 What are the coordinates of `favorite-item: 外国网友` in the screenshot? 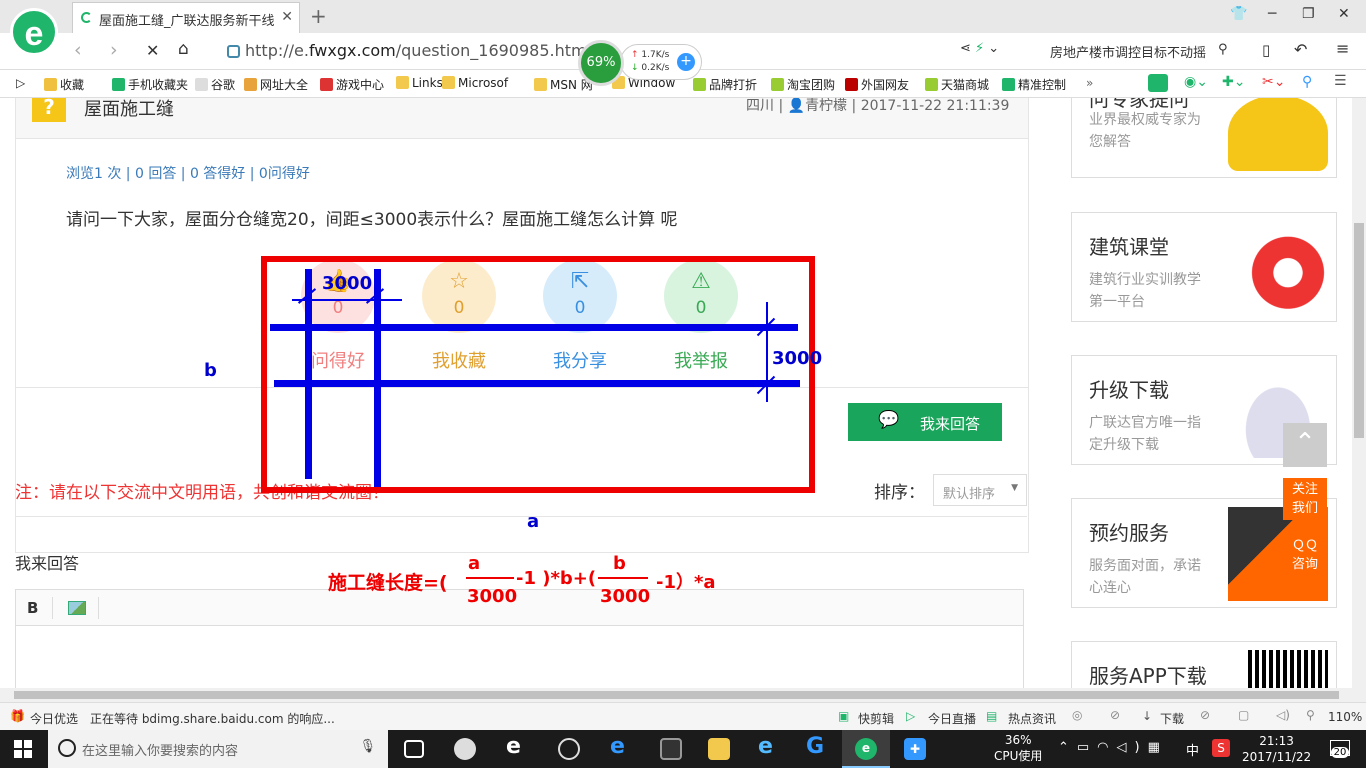 It's located at (877, 84).